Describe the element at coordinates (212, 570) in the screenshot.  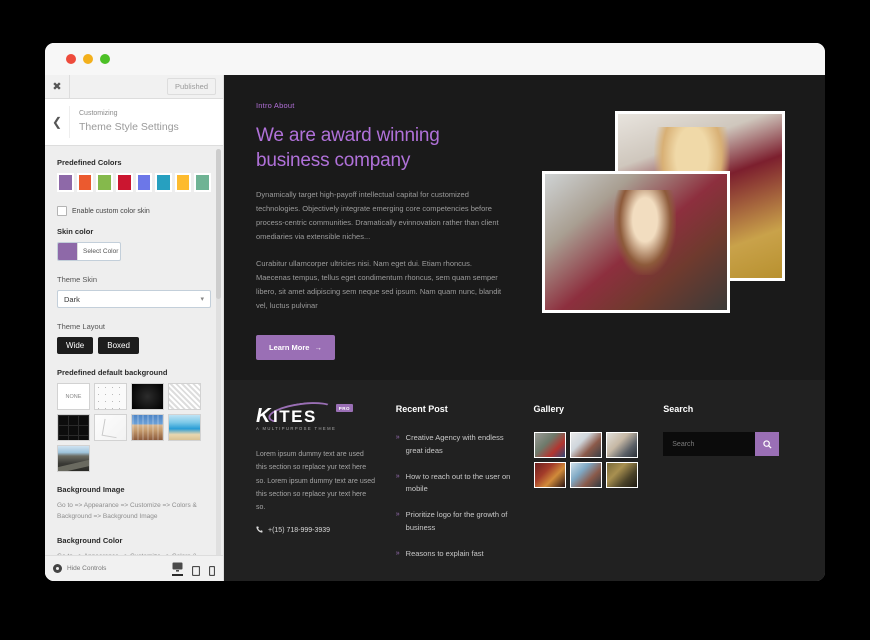
I see `mobile-icon` at that location.